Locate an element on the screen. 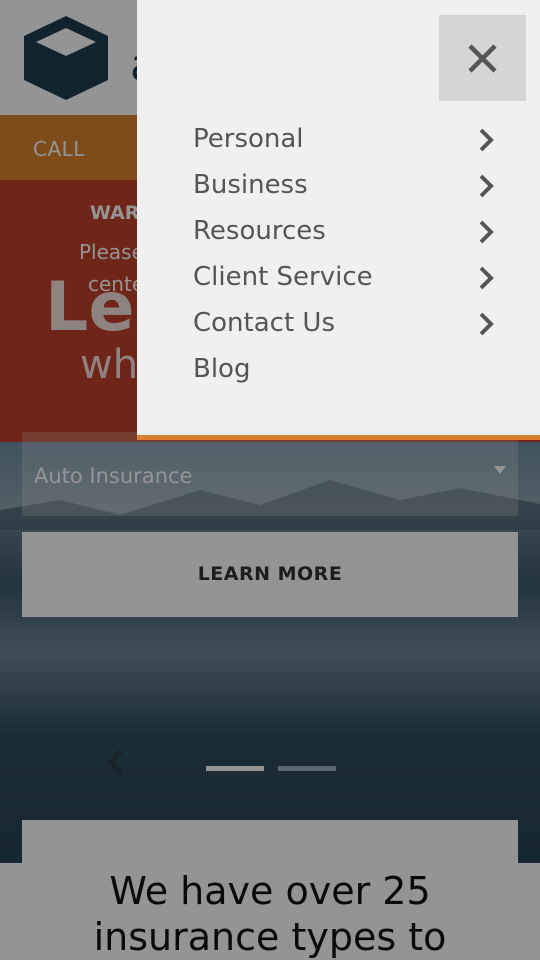 The width and height of the screenshot is (540, 960). menu-item-label: Contact Us is located at coordinates (264, 323).